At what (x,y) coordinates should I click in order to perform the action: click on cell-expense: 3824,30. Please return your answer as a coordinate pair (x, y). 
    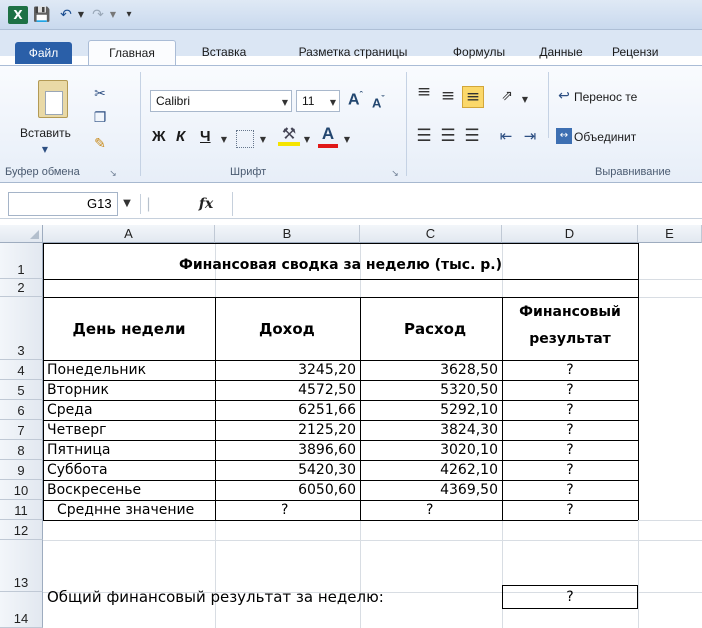
    Looking at the image, I should click on (431, 430).